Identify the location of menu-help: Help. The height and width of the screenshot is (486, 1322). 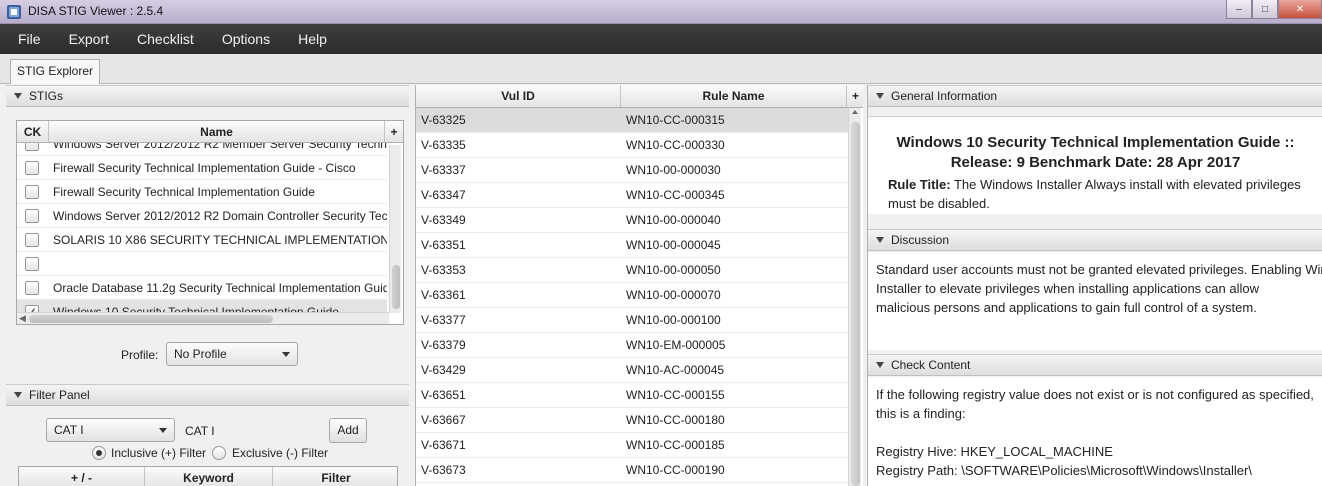
(312, 39).